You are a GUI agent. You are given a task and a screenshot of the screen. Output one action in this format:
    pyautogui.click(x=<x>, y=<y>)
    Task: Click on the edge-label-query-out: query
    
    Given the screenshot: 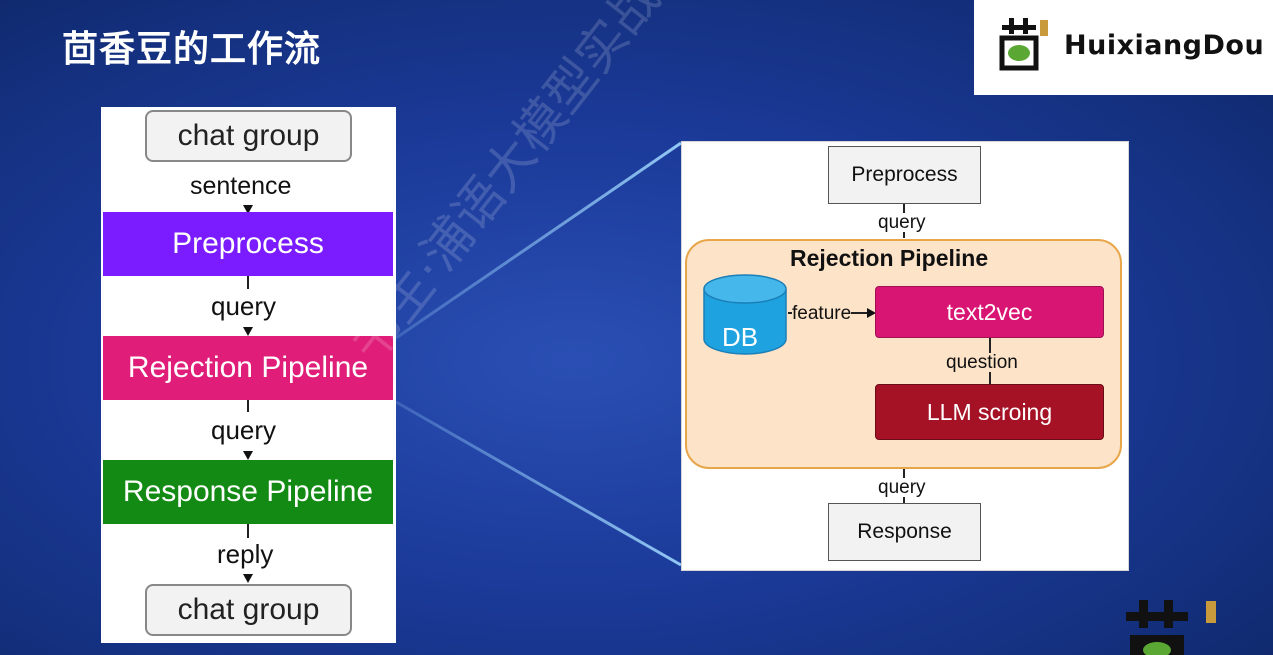 What is the action you would take?
    pyautogui.click(x=902, y=487)
    